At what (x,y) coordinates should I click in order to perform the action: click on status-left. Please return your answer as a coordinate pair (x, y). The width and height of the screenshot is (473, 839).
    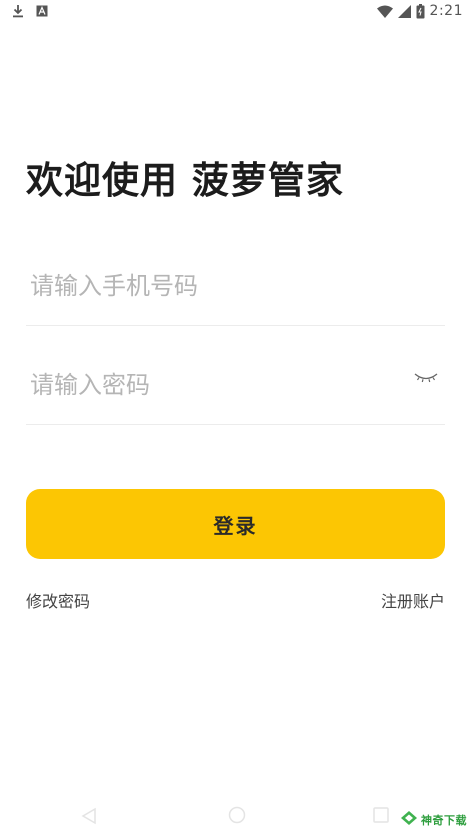
    Looking at the image, I should click on (30, 11).